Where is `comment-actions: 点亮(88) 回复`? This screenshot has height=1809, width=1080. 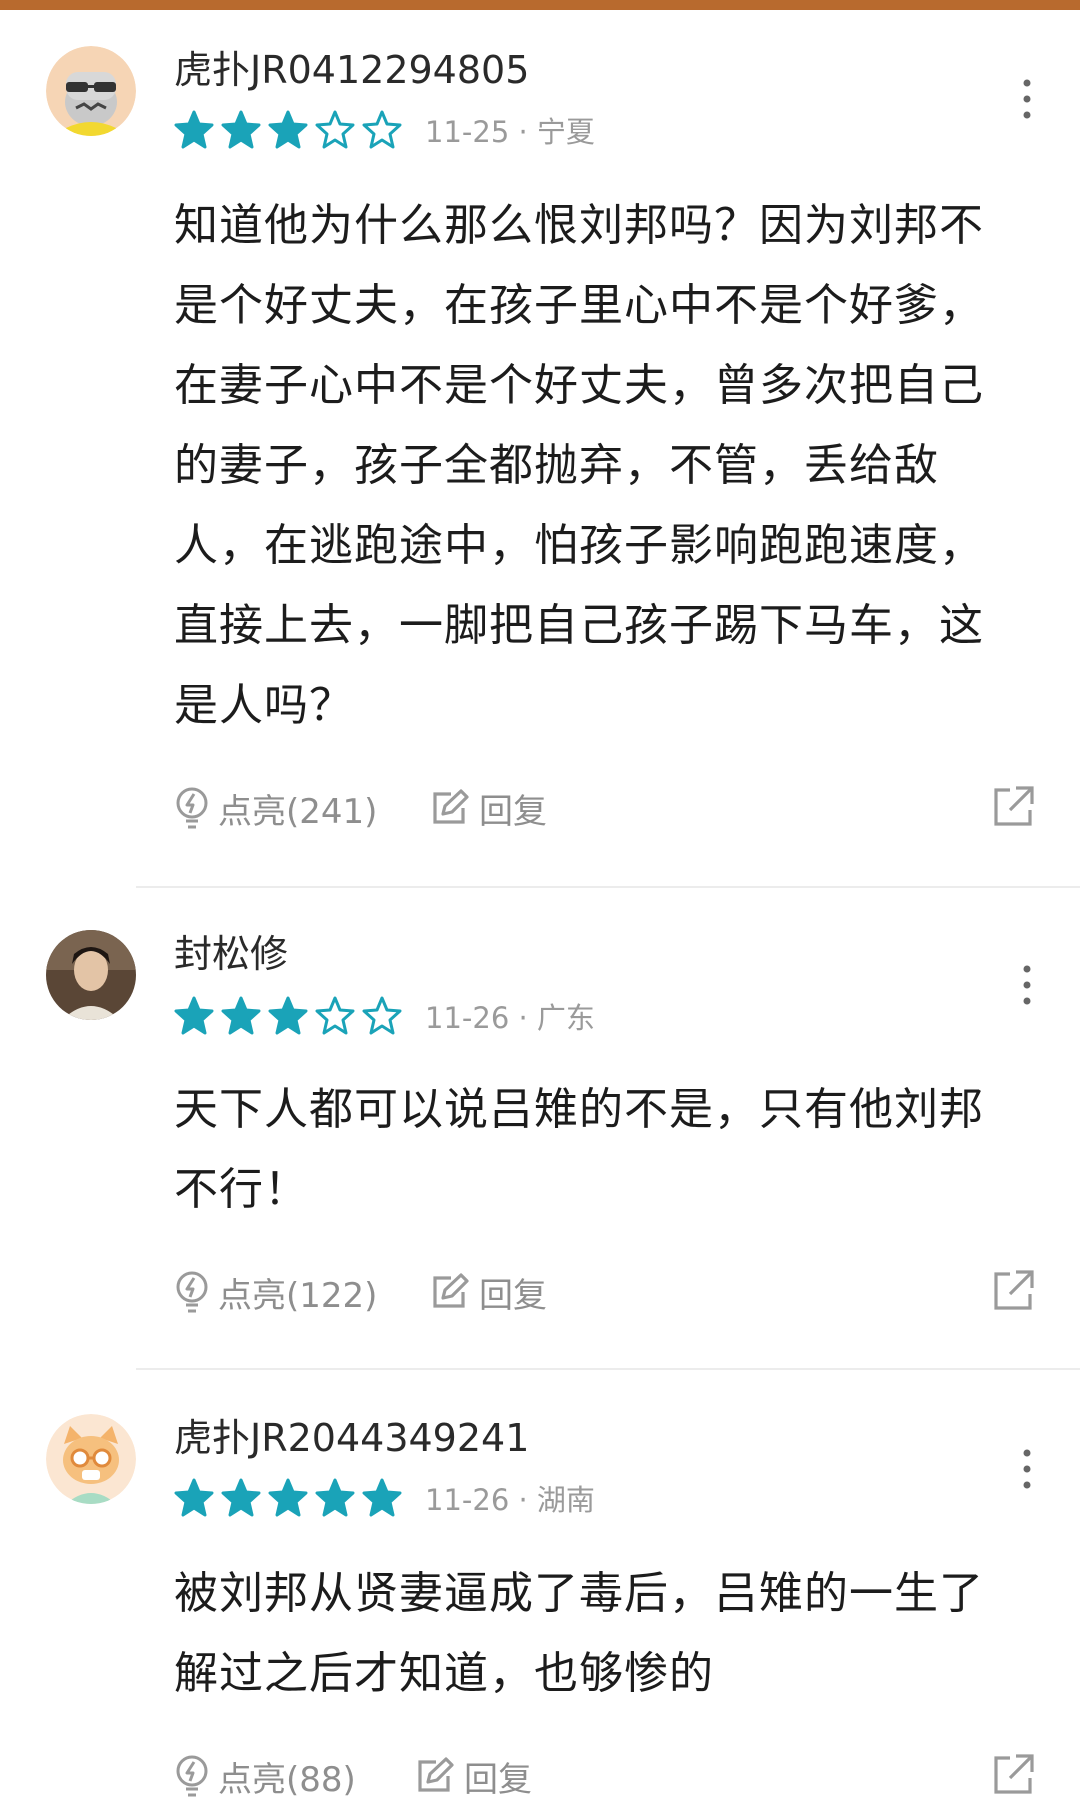
comment-actions: 点亮(88) 回复 is located at coordinates (604, 1776).